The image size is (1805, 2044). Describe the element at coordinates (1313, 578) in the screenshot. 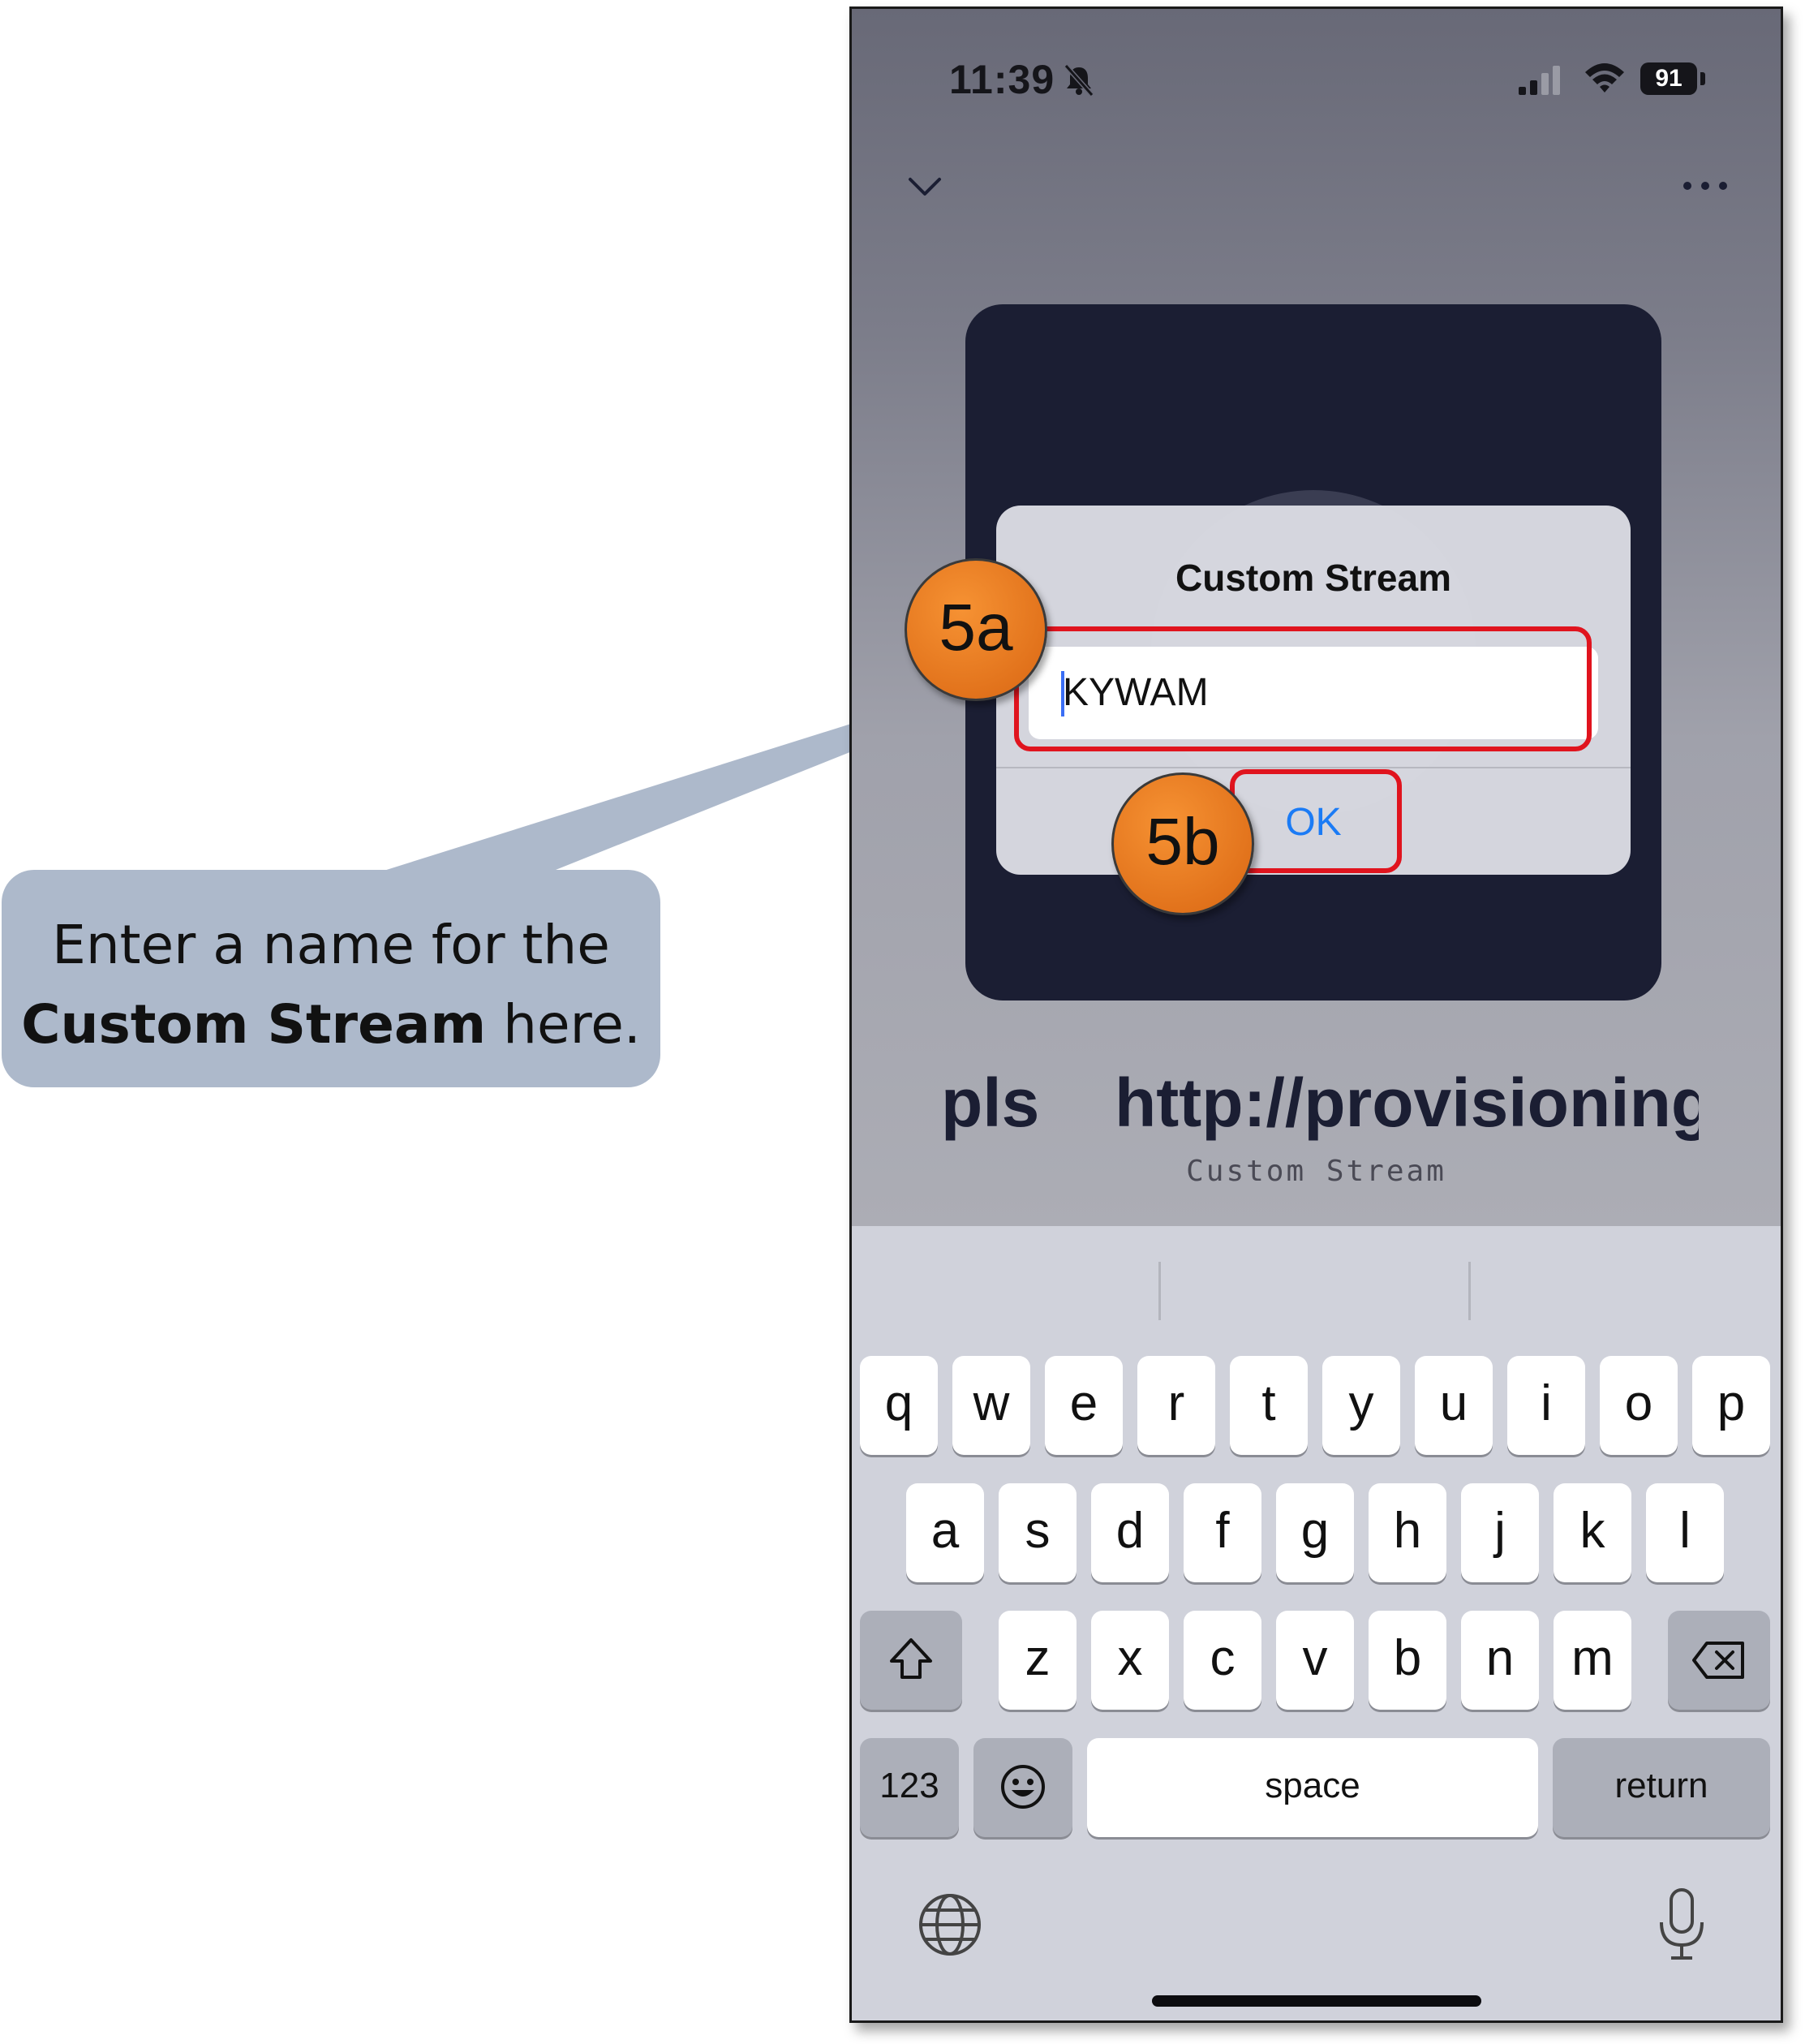

I see `dialog-title: Custom Stream` at that location.